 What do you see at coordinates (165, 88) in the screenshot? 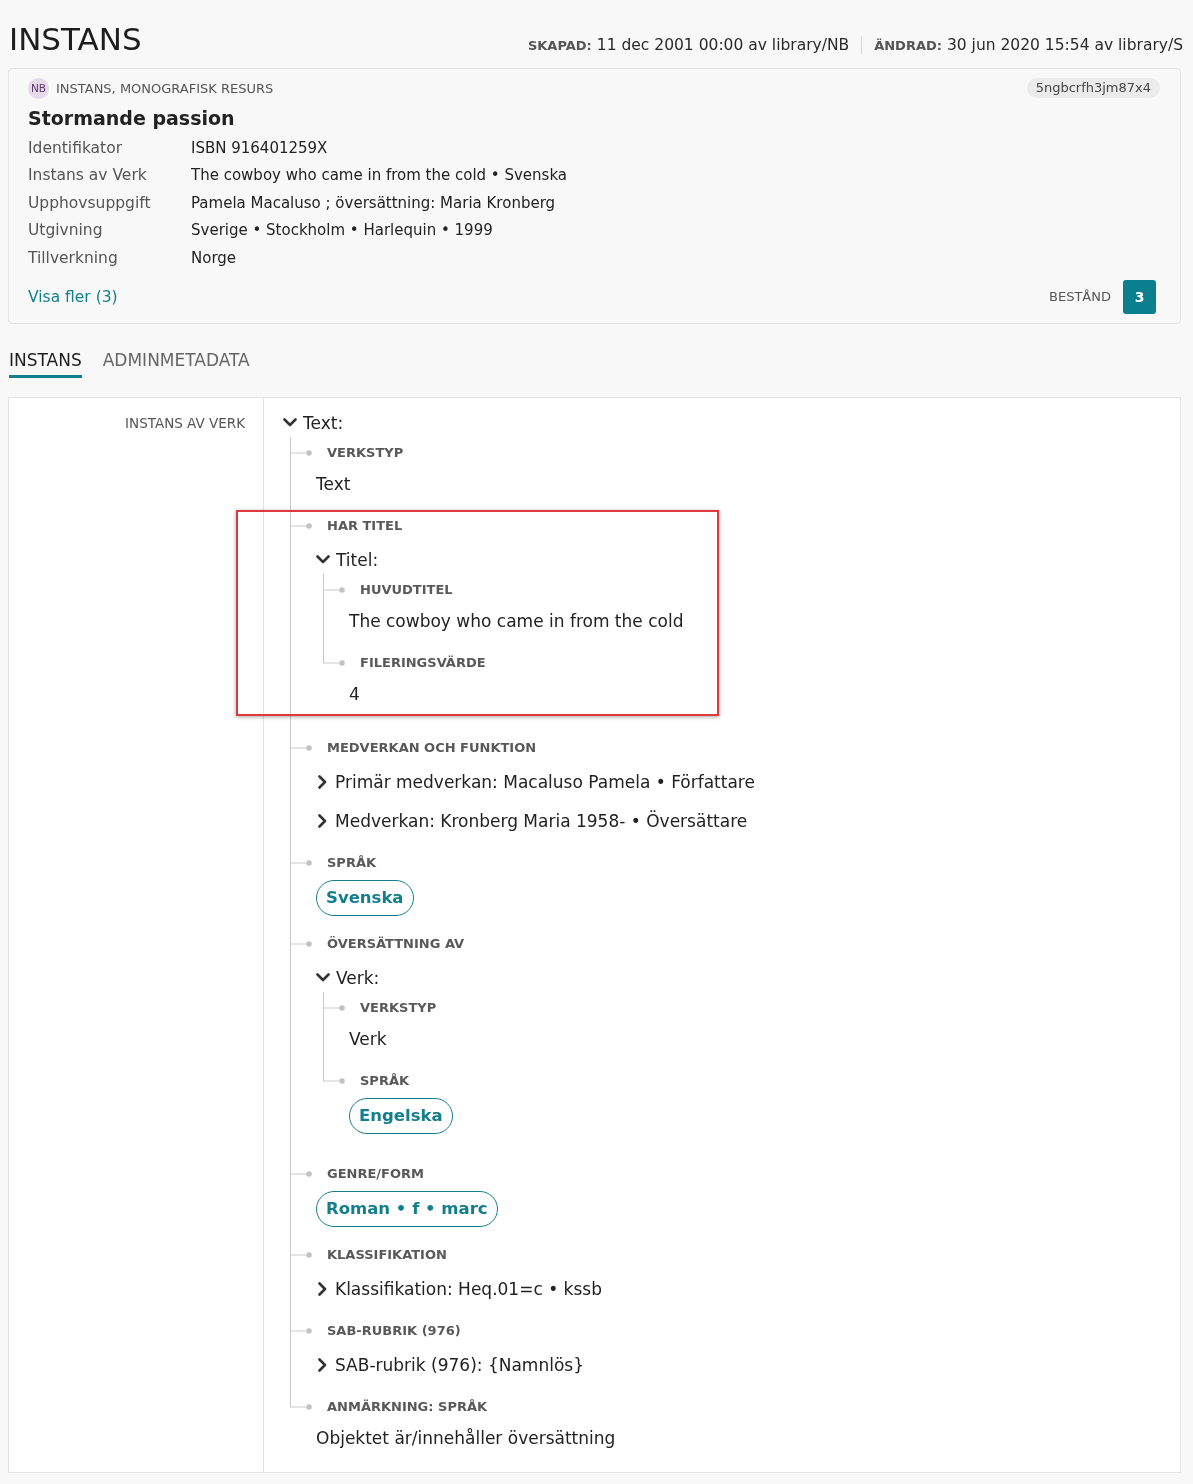
I see `resource-type: INSTANS, MONOGRAFISK RESURS` at bounding box center [165, 88].